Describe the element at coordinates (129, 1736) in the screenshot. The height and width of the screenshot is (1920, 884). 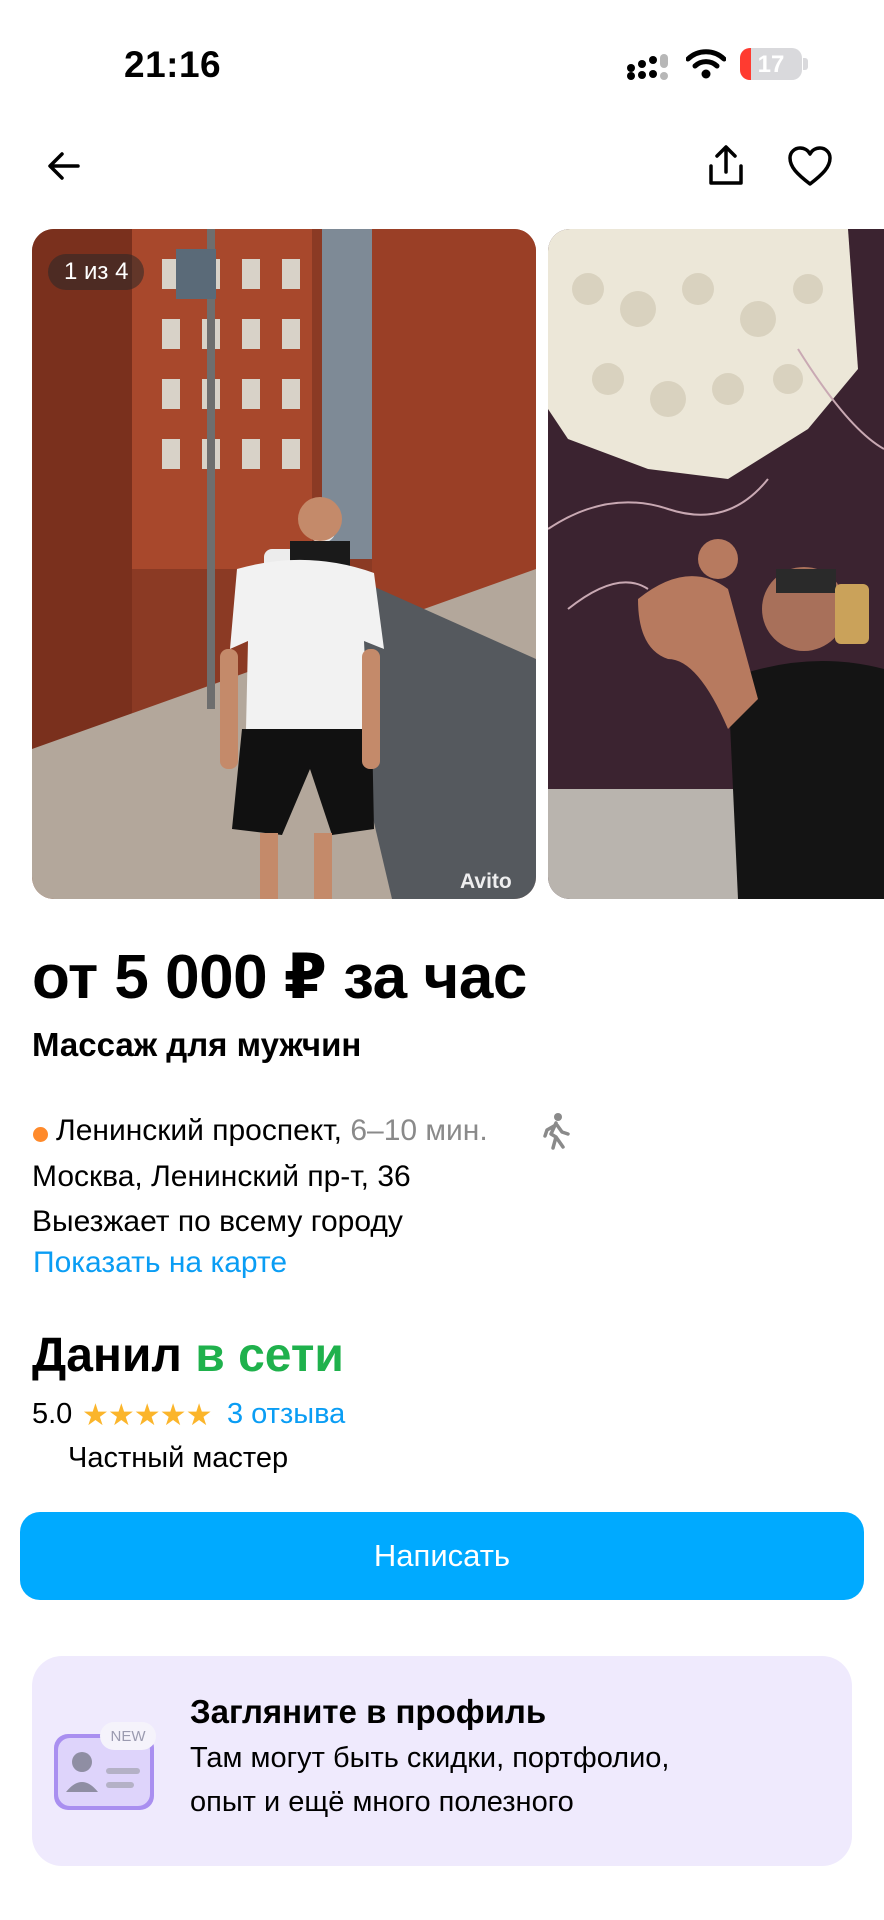
I see `new-badge: NEW` at that location.